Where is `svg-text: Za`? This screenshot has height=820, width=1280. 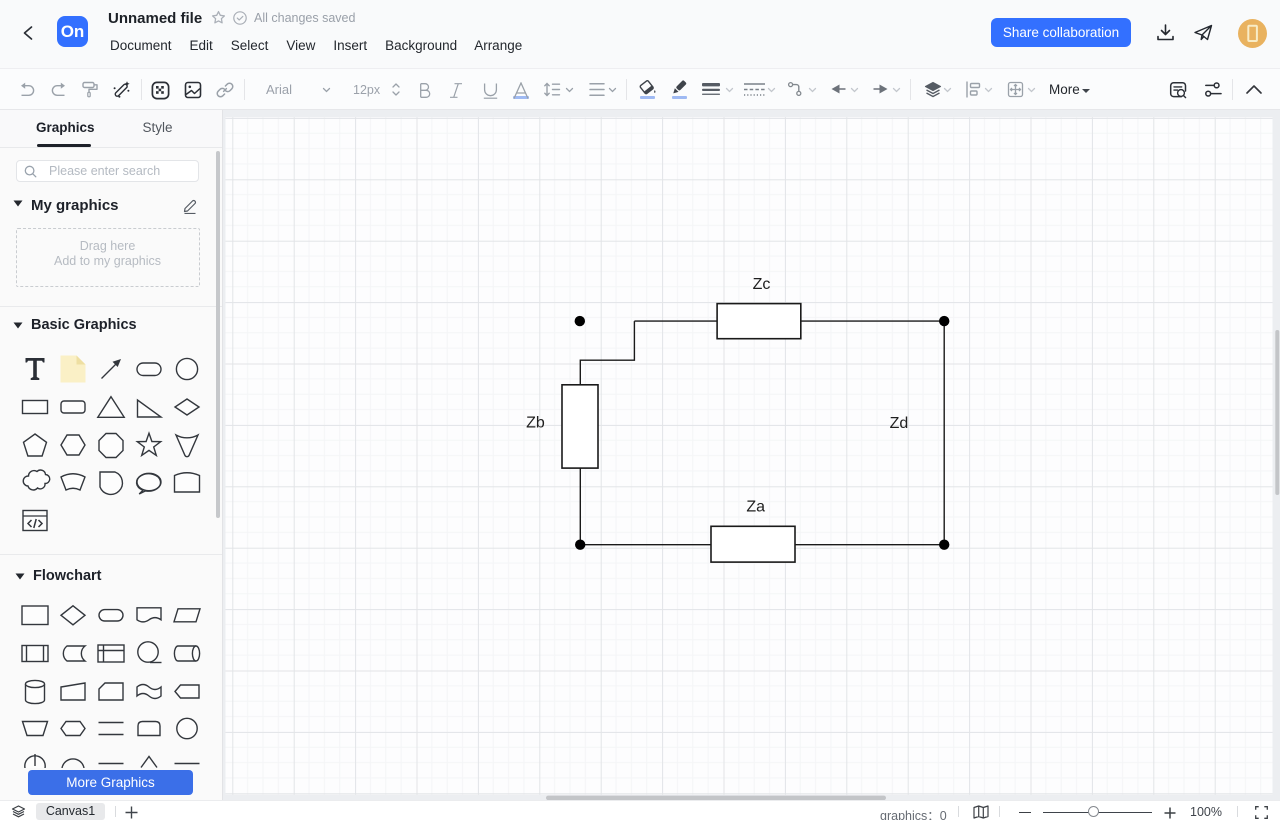
svg-text: Za is located at coordinates (755, 507).